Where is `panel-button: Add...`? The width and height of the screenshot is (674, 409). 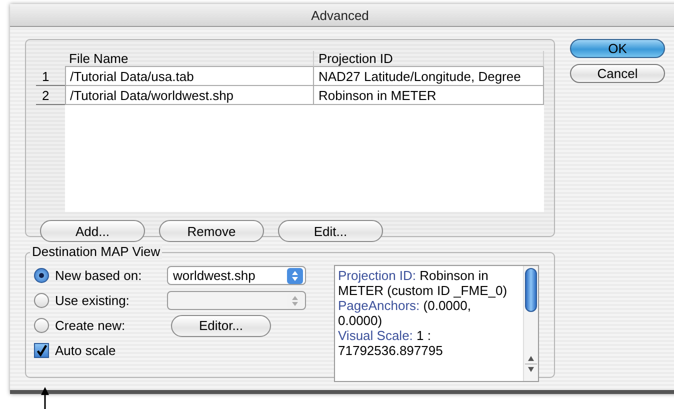 panel-button: Add... is located at coordinates (92, 231).